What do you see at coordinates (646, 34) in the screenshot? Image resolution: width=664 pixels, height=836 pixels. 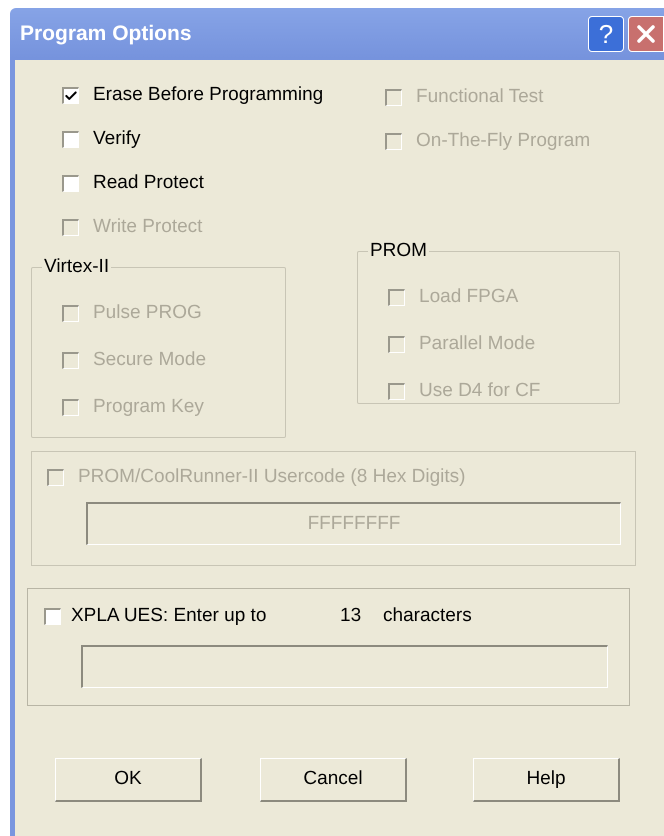 I see `close-button` at bounding box center [646, 34].